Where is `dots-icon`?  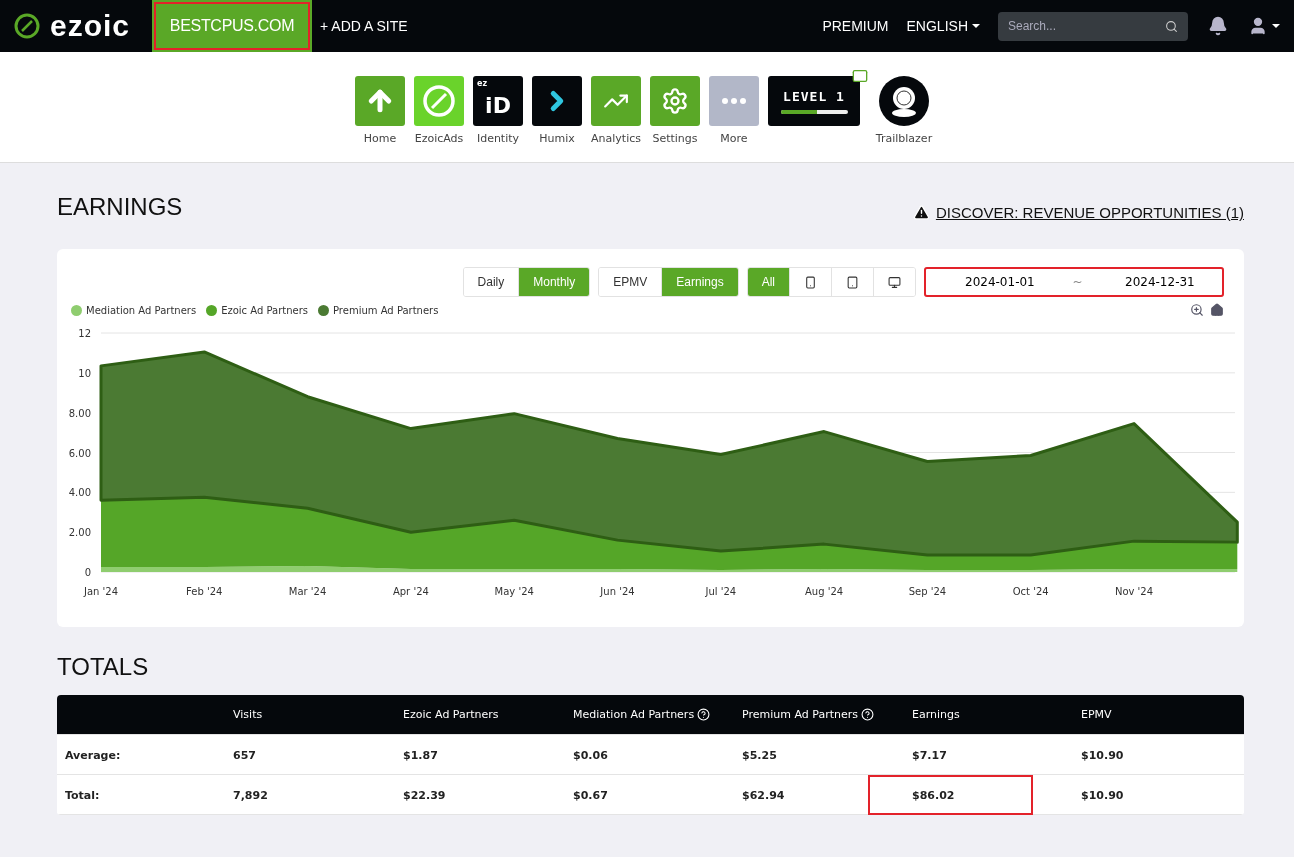 dots-icon is located at coordinates (734, 101).